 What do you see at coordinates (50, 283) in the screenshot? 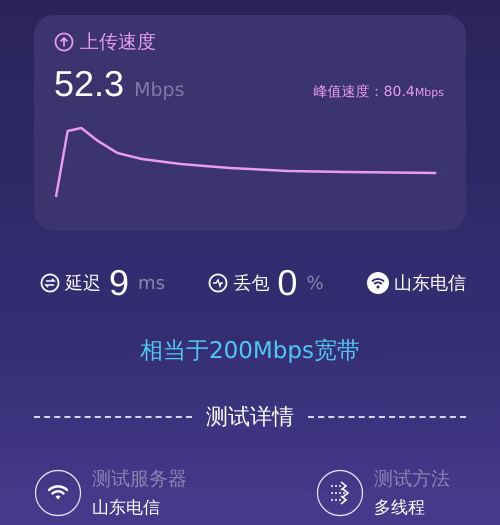
I see `latency-icon` at bounding box center [50, 283].